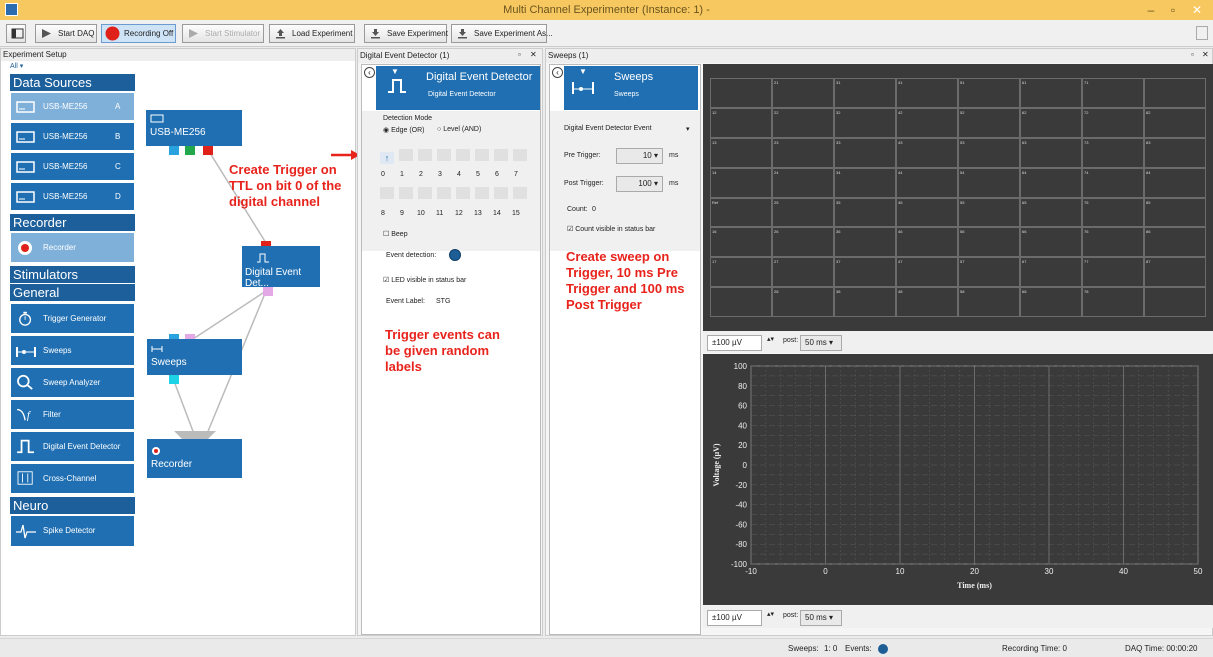 The height and width of the screenshot is (657, 1213). I want to click on electrode-cell: 87, so click(1175, 272).